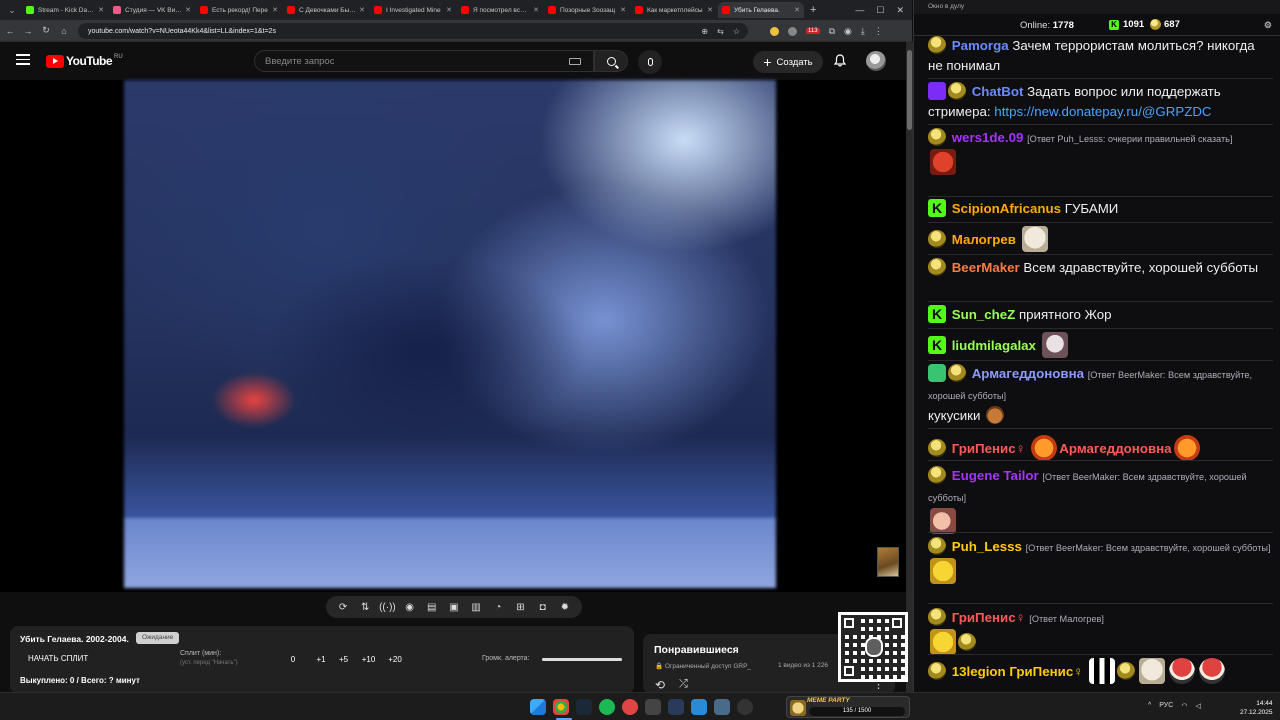 Image resolution: width=1280 pixels, height=720 pixels. I want to click on chat-username: Армагеддоновна, so click(1028, 373).